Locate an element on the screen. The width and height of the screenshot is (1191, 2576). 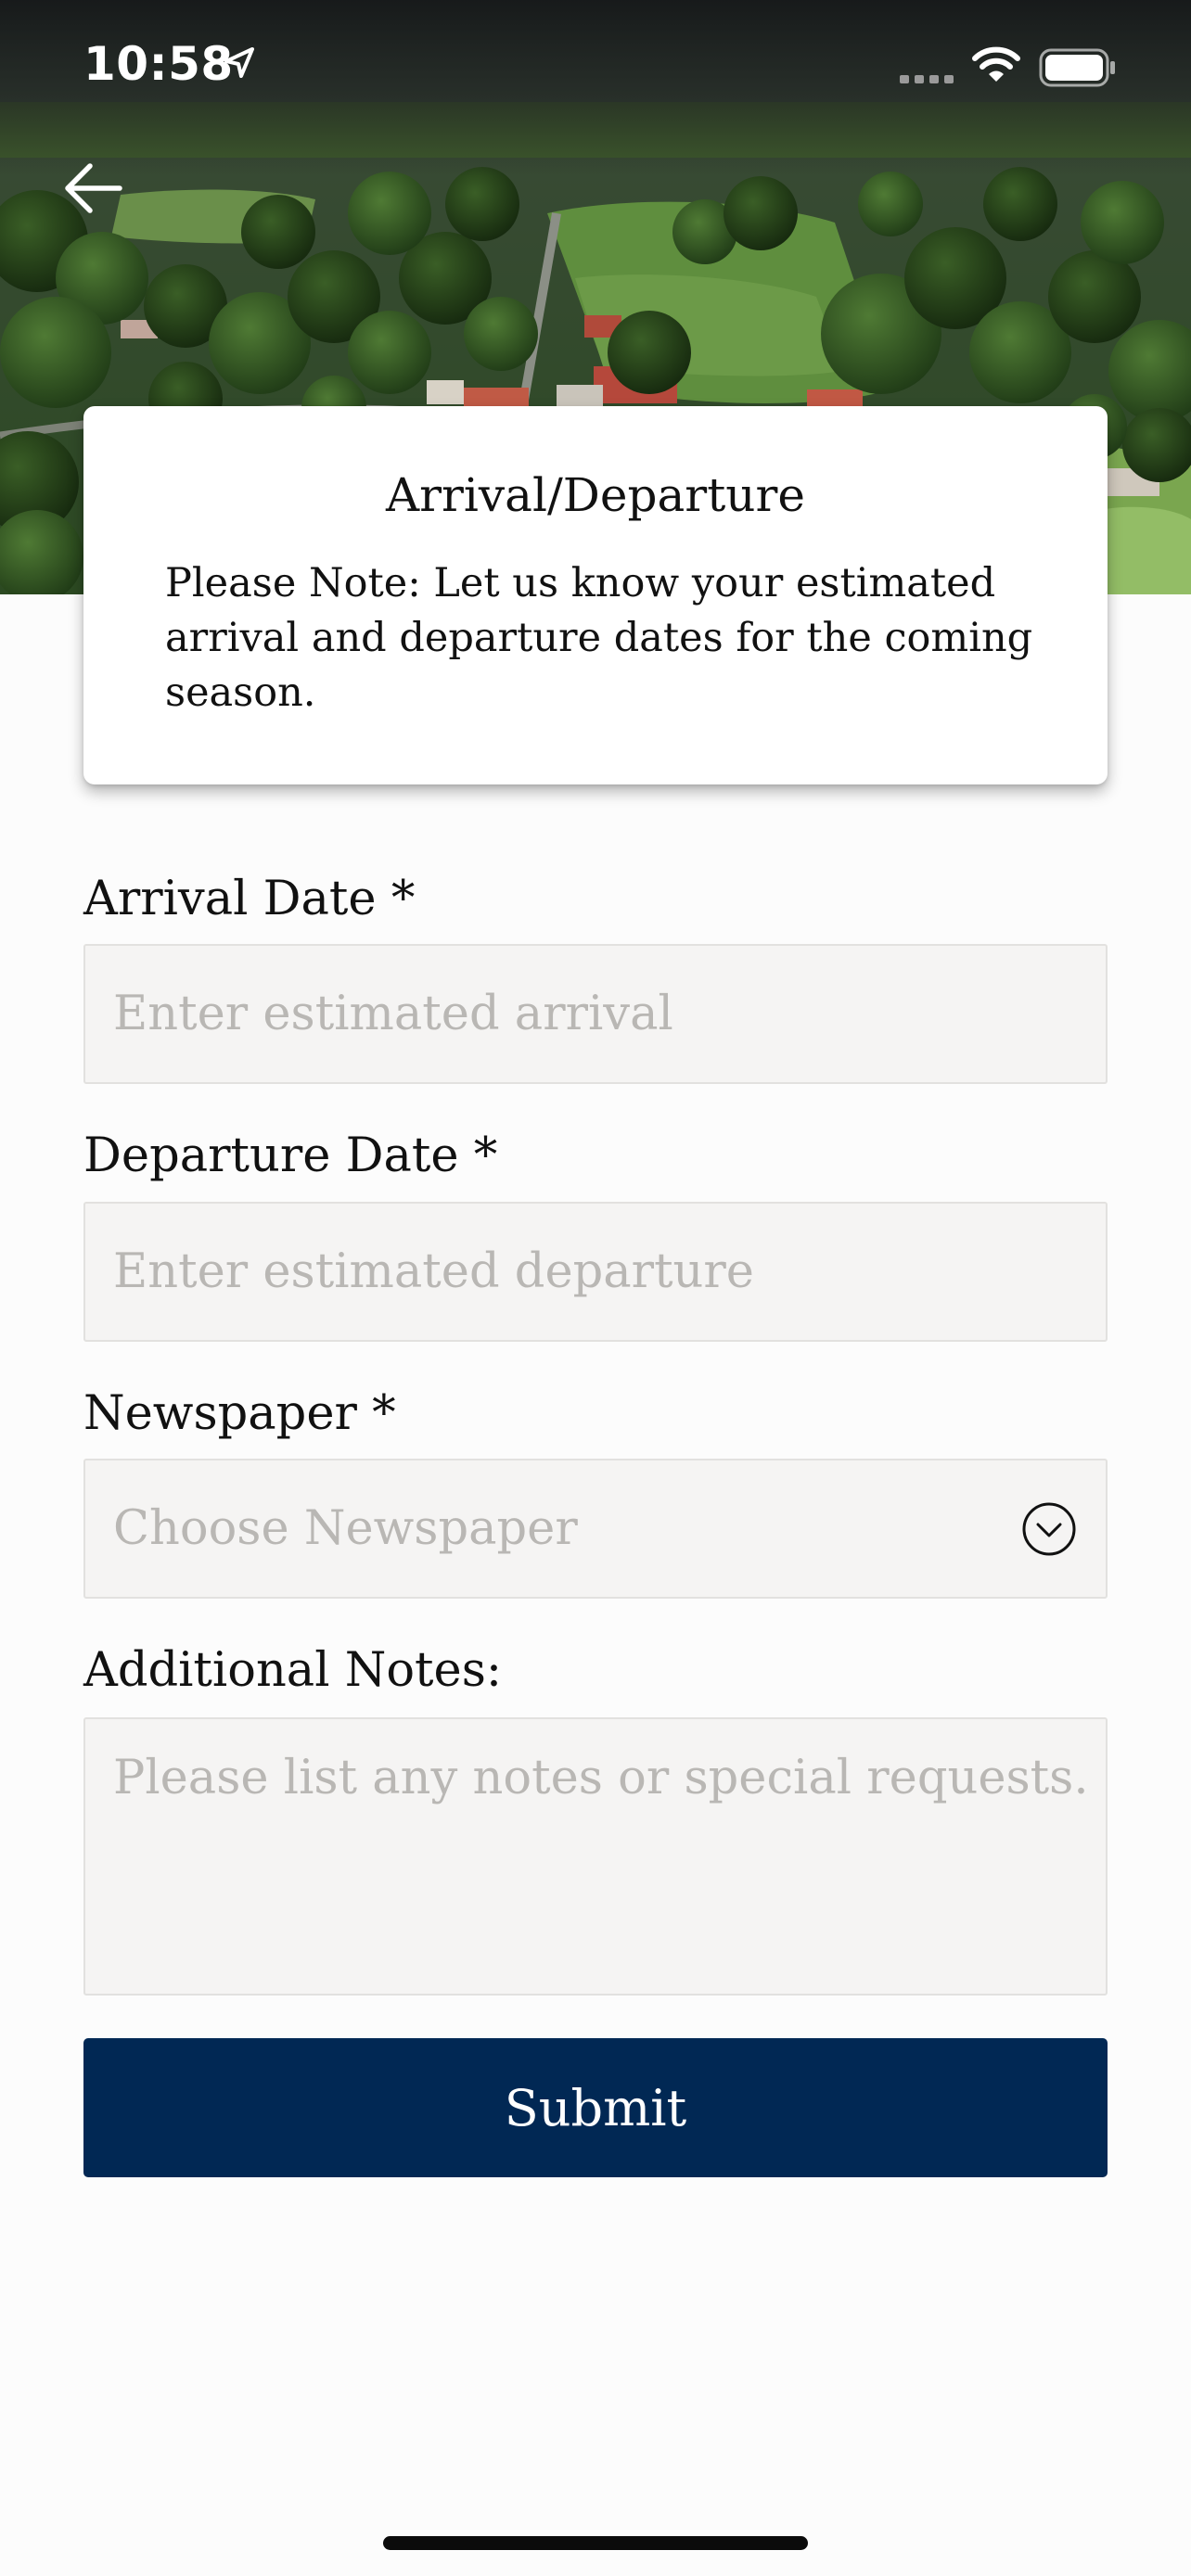
location-arrow-icon is located at coordinates (239, 65).